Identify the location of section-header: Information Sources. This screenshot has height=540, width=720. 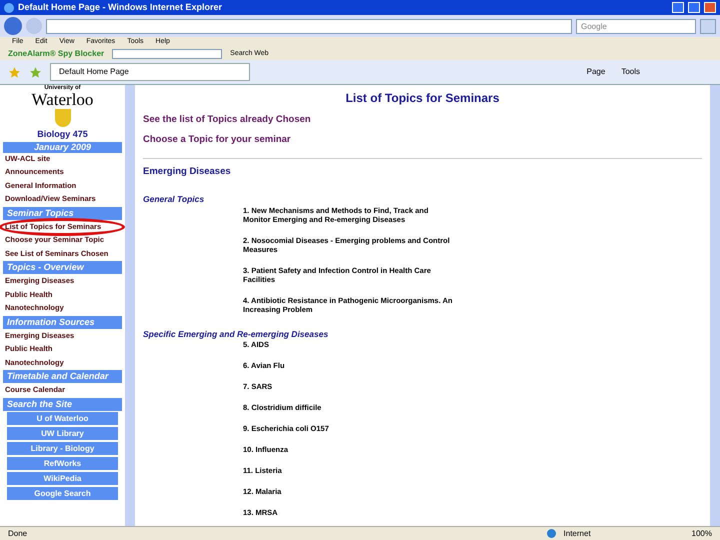
(62, 322).